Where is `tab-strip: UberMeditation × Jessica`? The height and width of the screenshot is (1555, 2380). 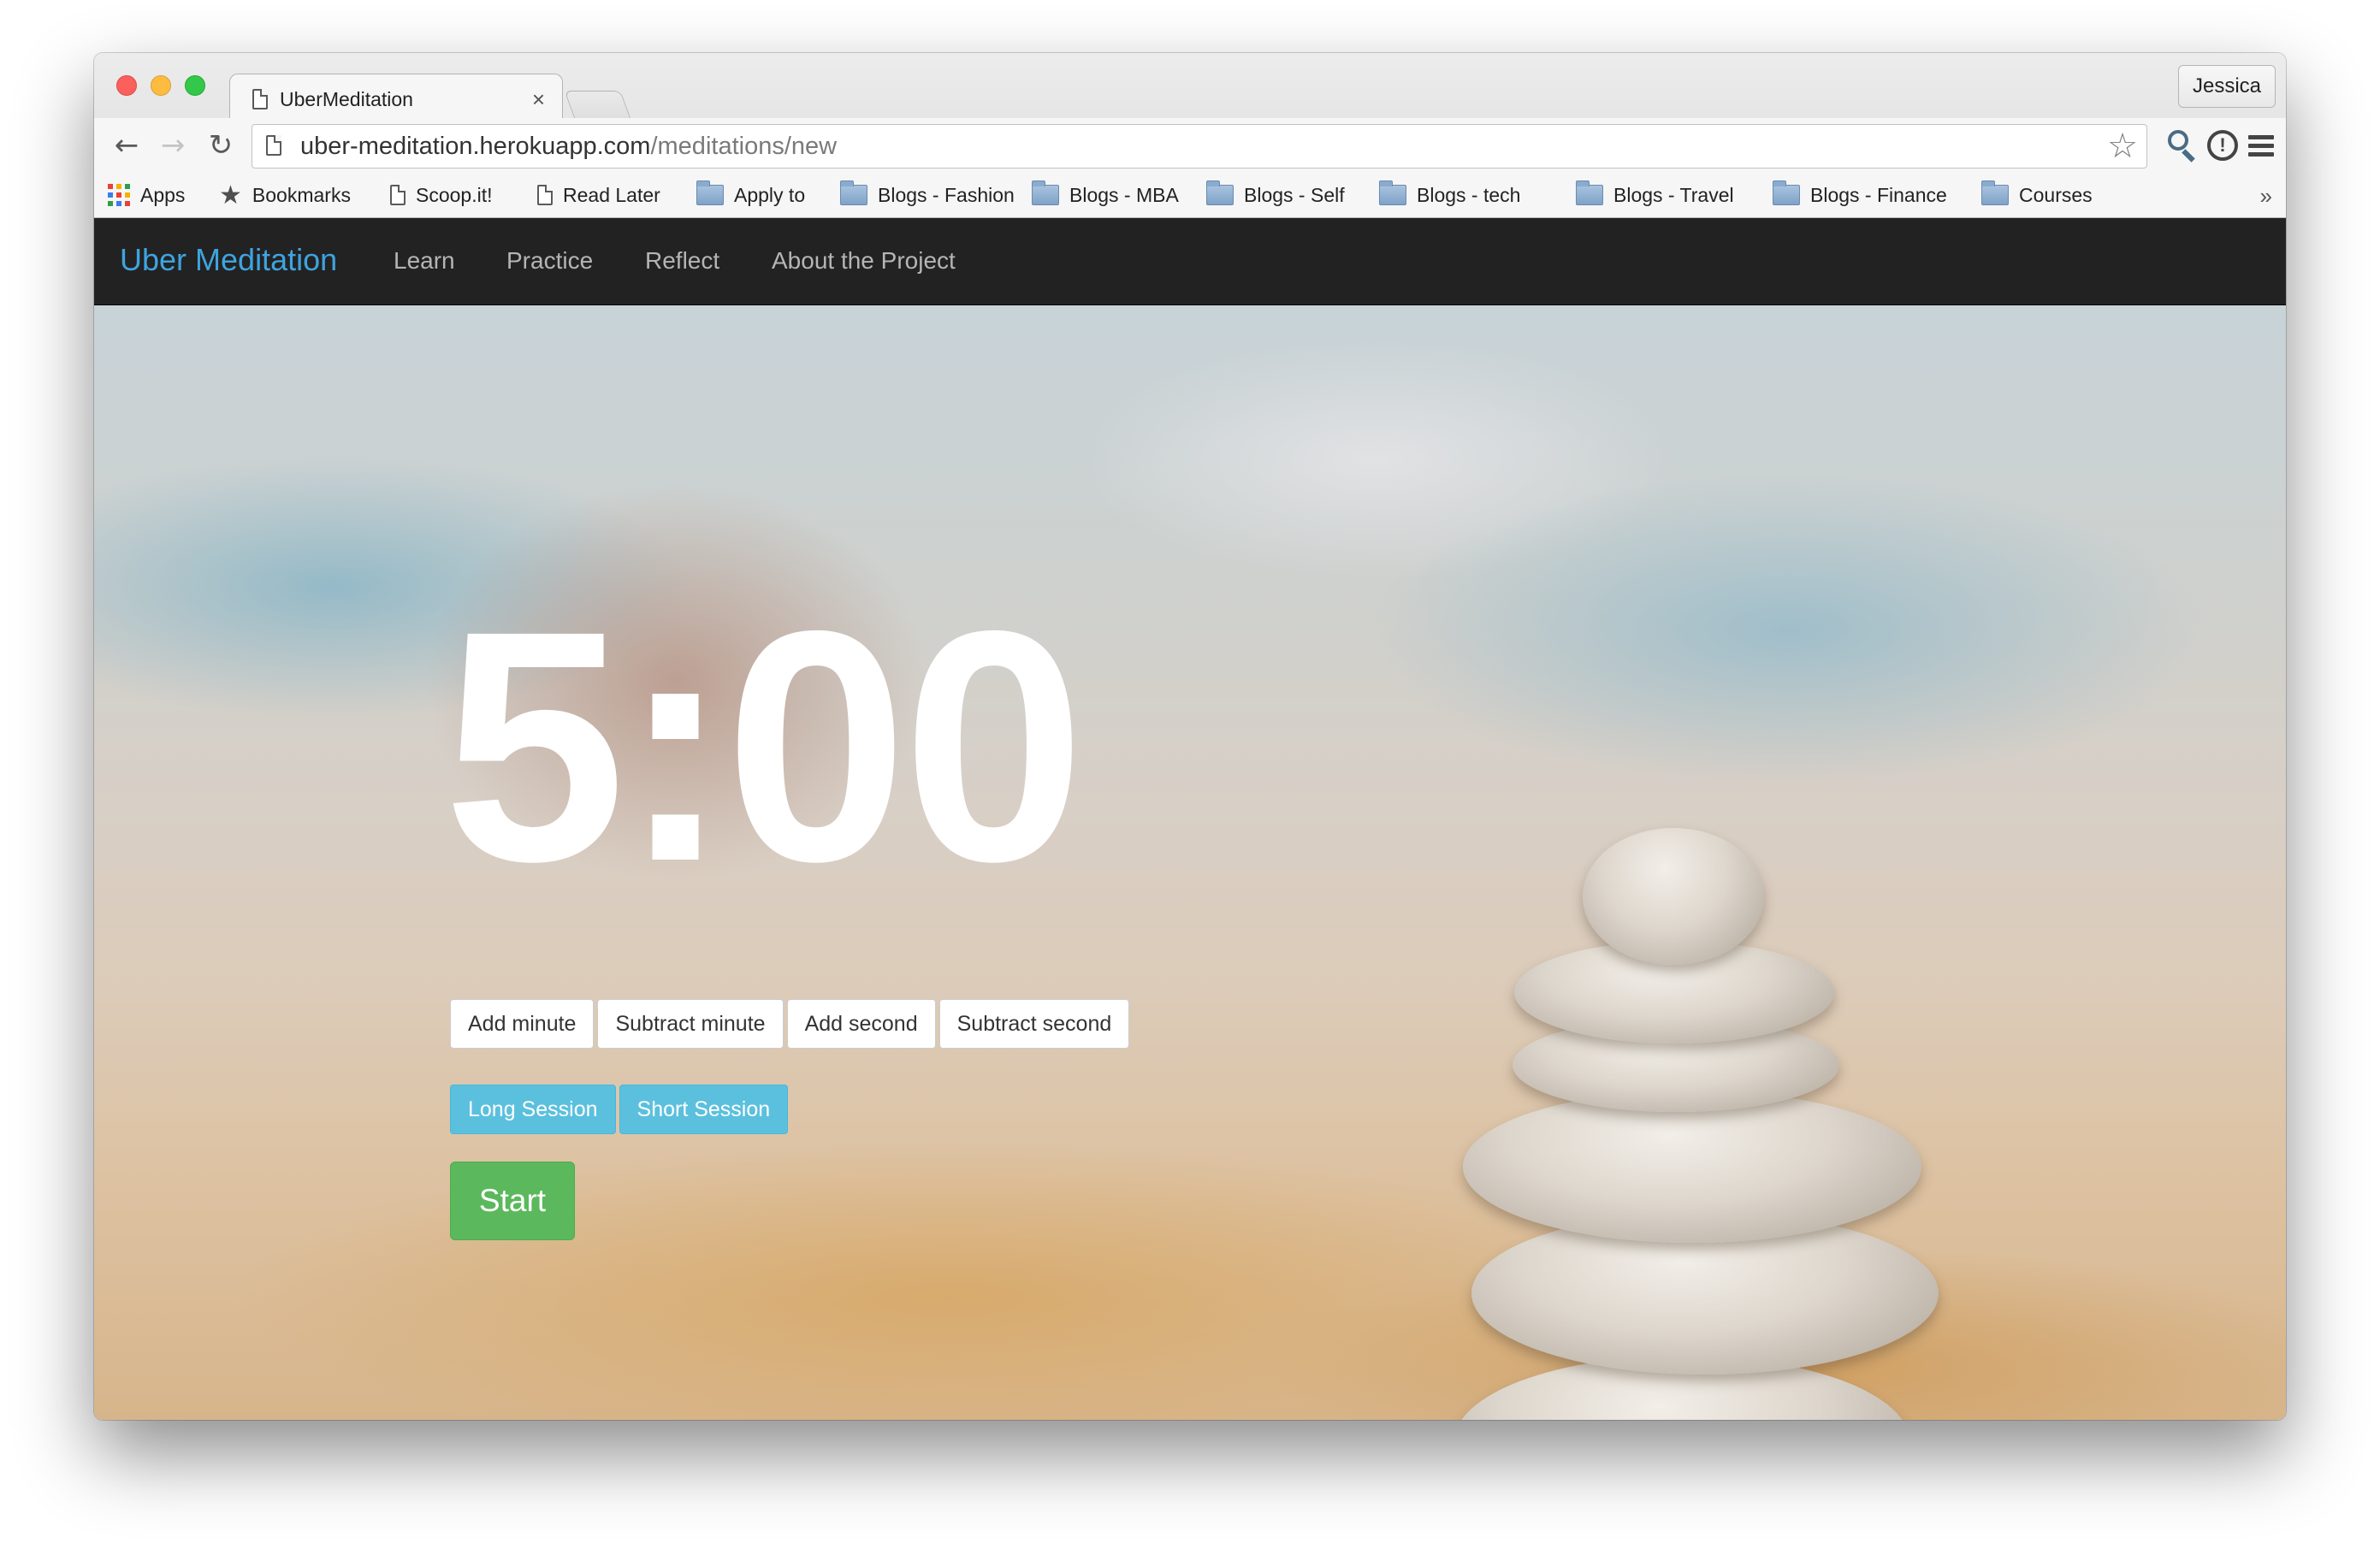
tab-strip: UberMeditation × Jessica is located at coordinates (1190, 87).